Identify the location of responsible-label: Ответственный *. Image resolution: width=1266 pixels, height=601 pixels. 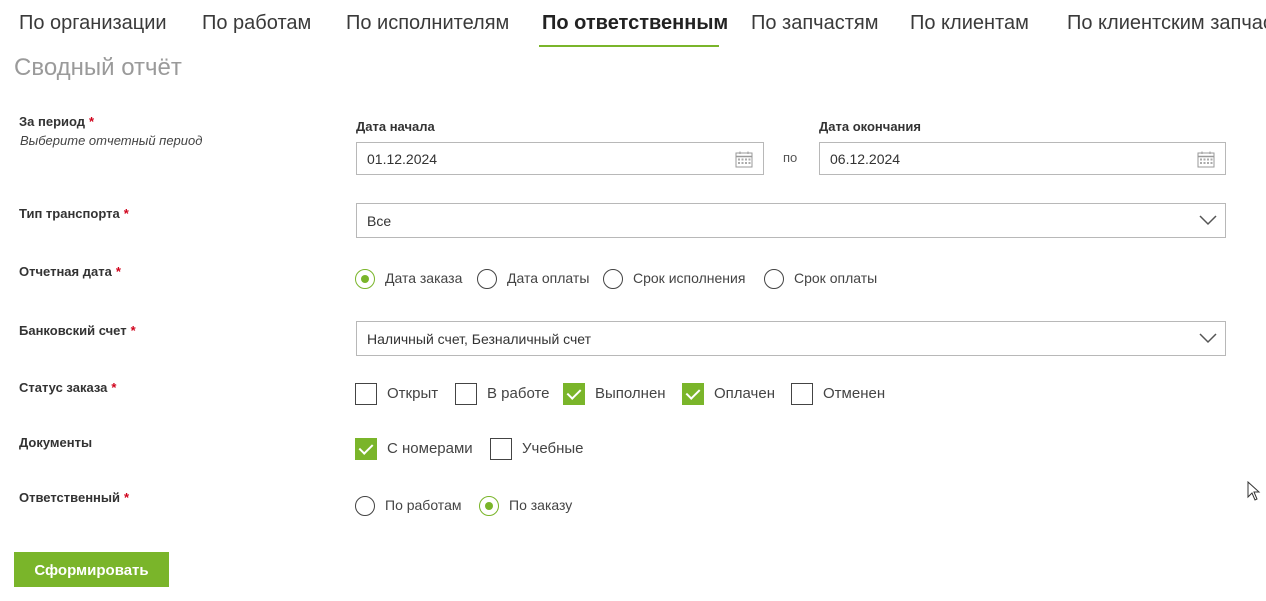
(74, 497).